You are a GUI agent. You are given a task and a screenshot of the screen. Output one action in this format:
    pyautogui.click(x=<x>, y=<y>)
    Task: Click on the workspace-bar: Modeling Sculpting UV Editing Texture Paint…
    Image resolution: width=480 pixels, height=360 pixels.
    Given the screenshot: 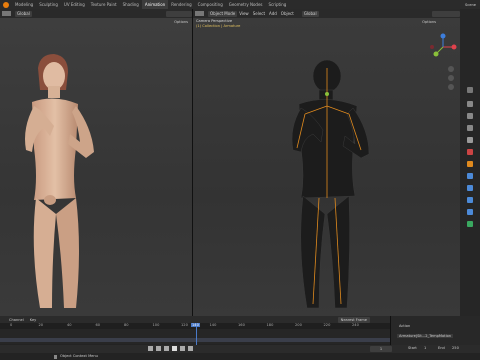 What is the action you would take?
    pyautogui.click(x=240, y=4)
    